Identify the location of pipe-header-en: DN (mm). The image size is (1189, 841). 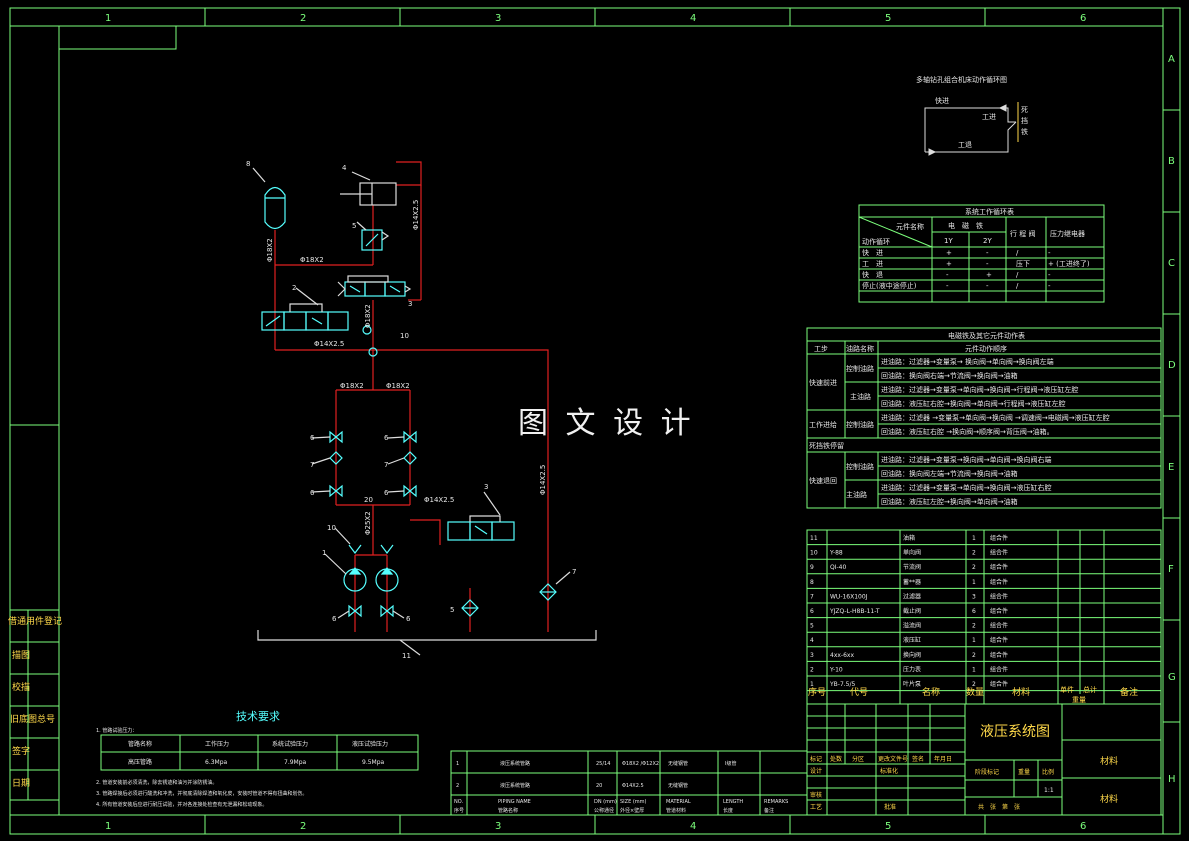
(605, 802).